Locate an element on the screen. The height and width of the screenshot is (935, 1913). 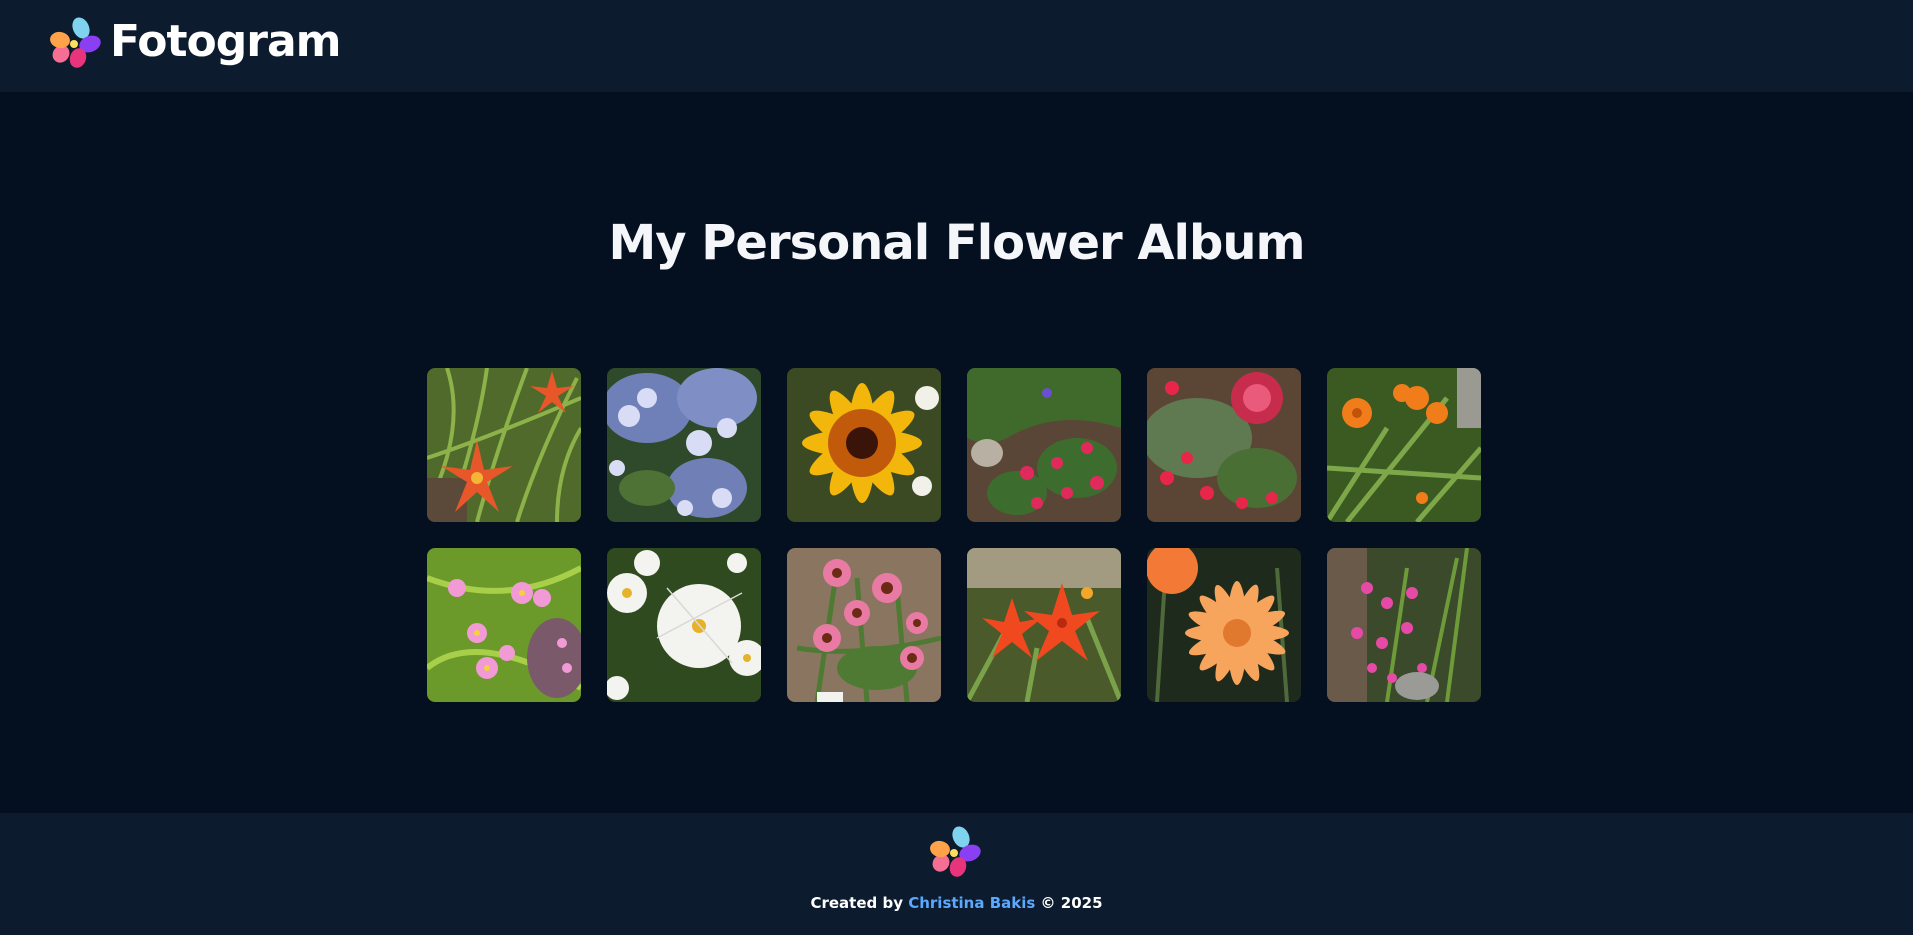
white-cosmos-icon is located at coordinates (683, 625).